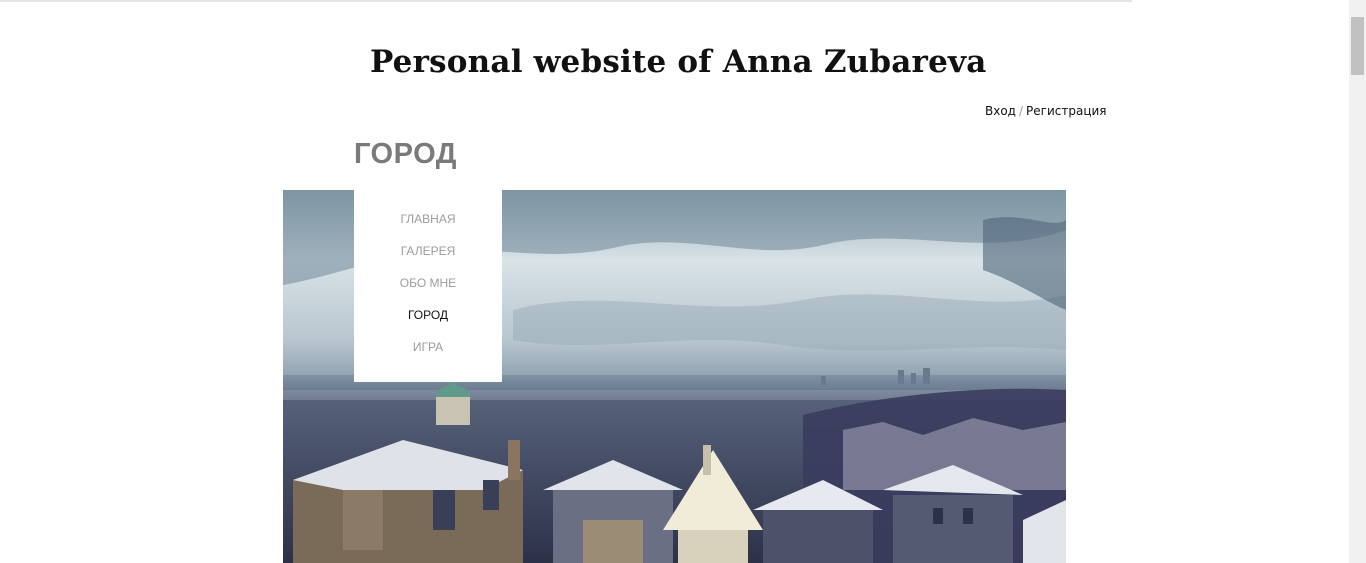 The image size is (1366, 563). I want to click on login-link: Вход, so click(1000, 111).